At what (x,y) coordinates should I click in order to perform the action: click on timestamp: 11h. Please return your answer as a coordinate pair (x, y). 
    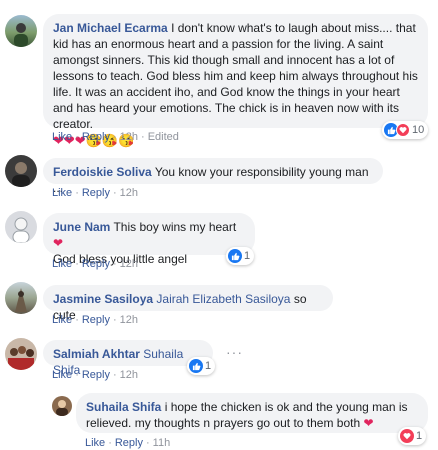
    Looking at the image, I should click on (162, 443).